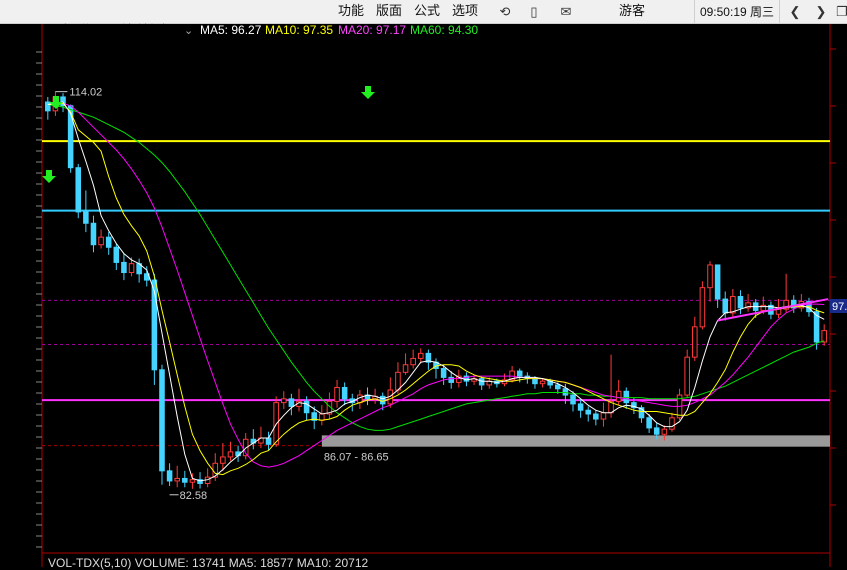 This screenshot has height=570, width=847. I want to click on menu-options: 选项, so click(465, 11).